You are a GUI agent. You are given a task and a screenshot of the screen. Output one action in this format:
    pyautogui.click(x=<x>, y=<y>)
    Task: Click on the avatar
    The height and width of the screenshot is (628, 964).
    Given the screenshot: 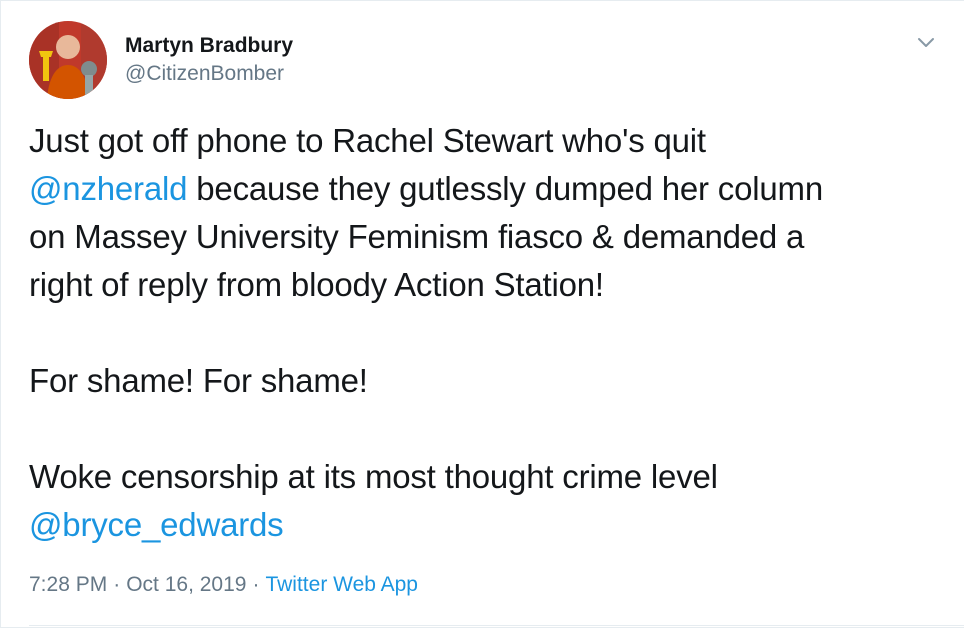 What is the action you would take?
    pyautogui.click(x=68, y=60)
    